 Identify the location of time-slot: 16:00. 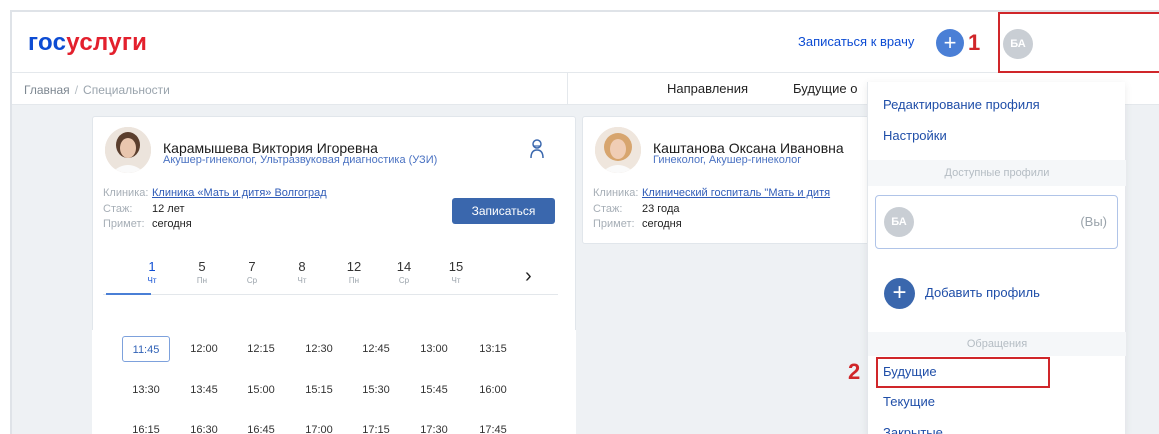
(493, 390).